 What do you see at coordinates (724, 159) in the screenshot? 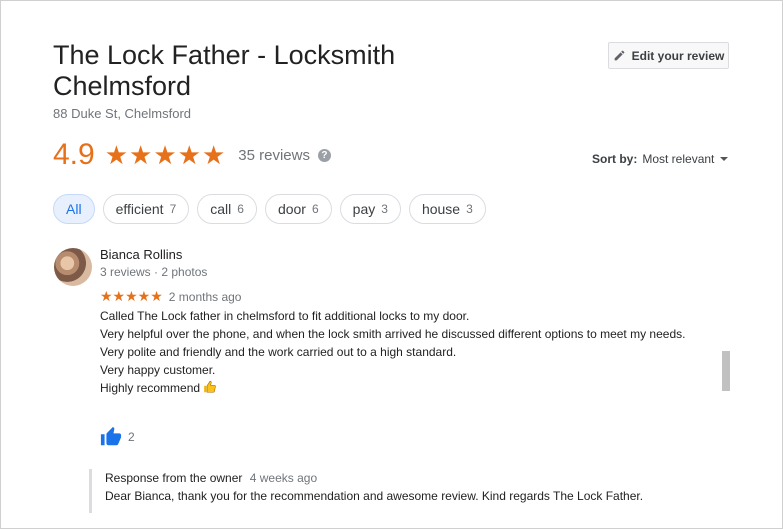
I see `caret-down-icon` at bounding box center [724, 159].